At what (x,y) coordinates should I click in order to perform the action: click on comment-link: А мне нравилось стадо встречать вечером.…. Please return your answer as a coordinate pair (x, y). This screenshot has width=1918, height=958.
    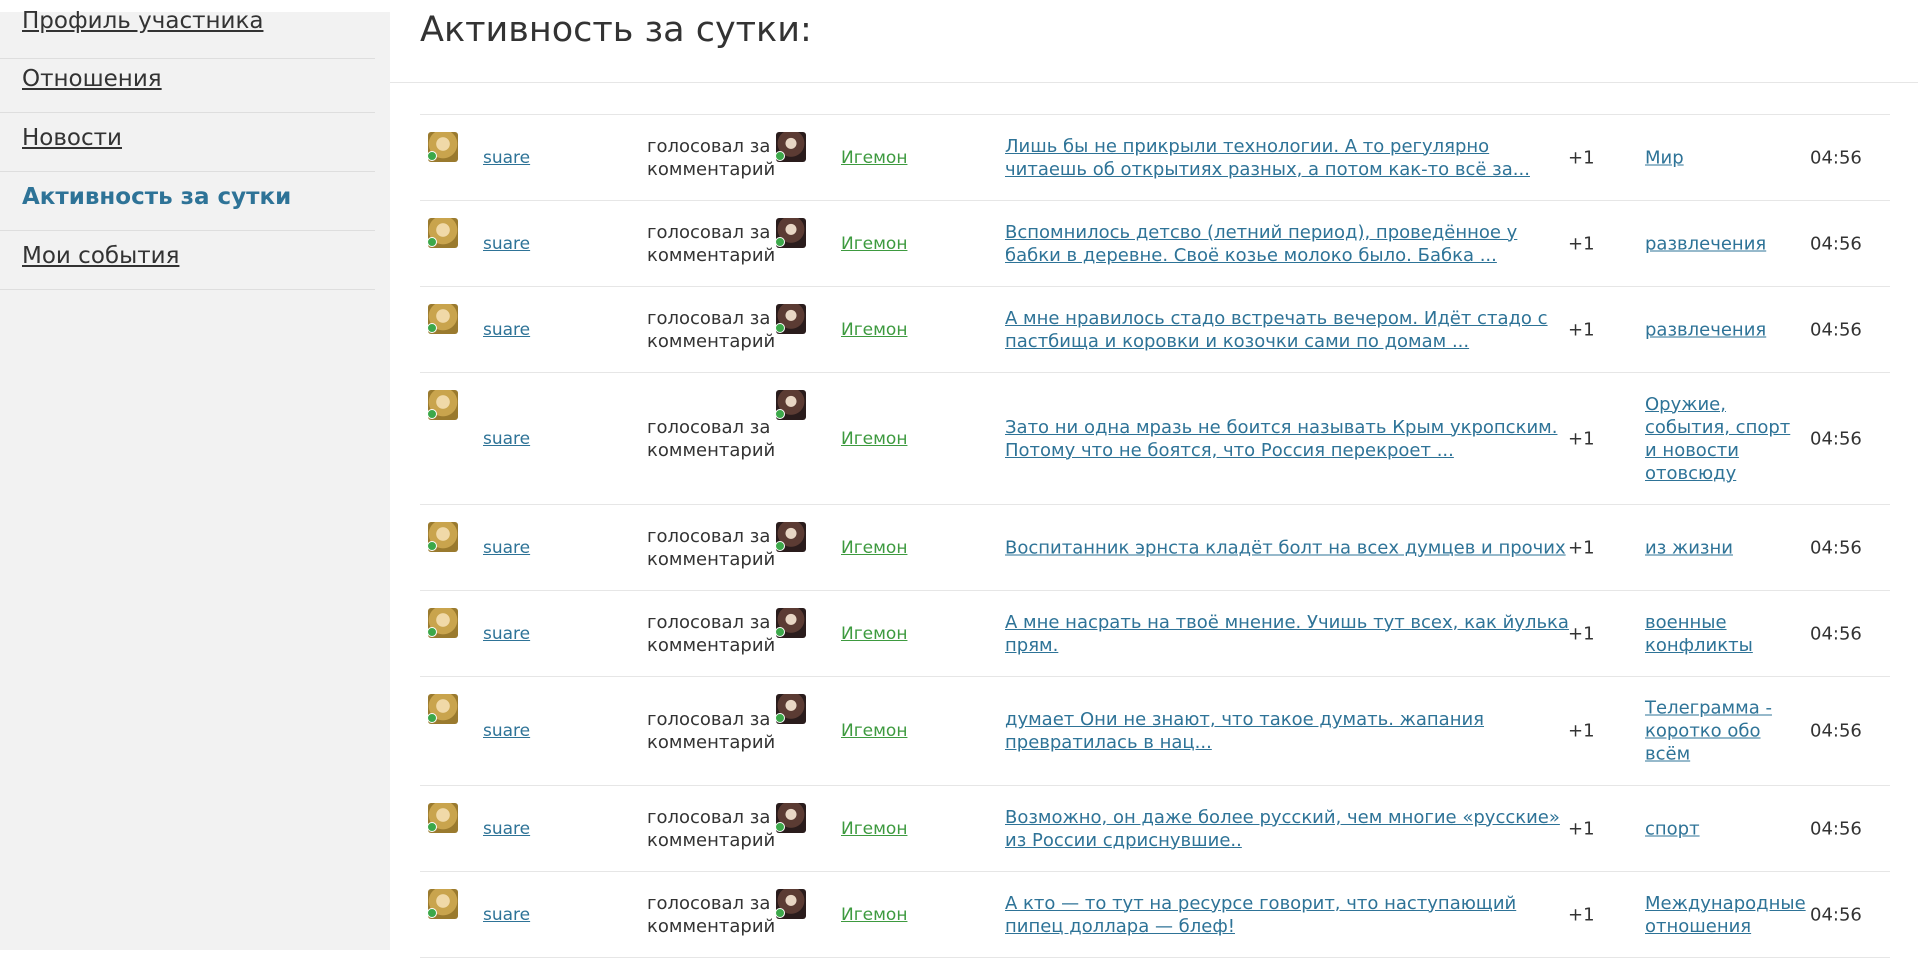
    Looking at the image, I should click on (1290, 330).